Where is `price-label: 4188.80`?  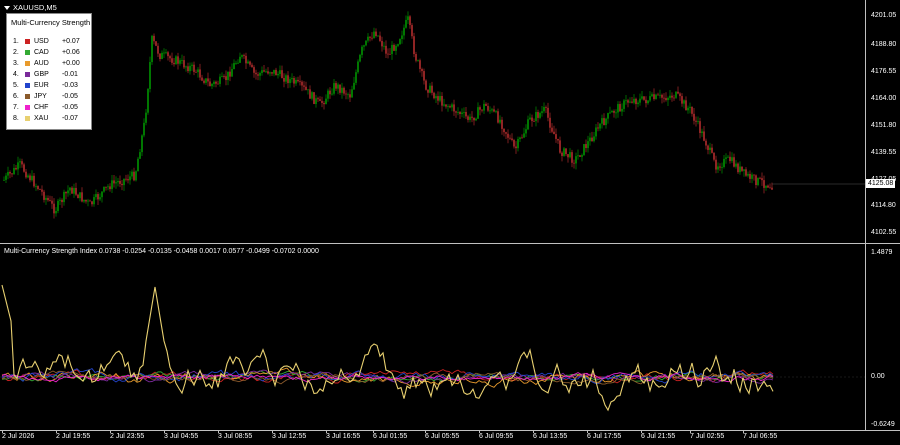 price-label: 4188.80 is located at coordinates (884, 44).